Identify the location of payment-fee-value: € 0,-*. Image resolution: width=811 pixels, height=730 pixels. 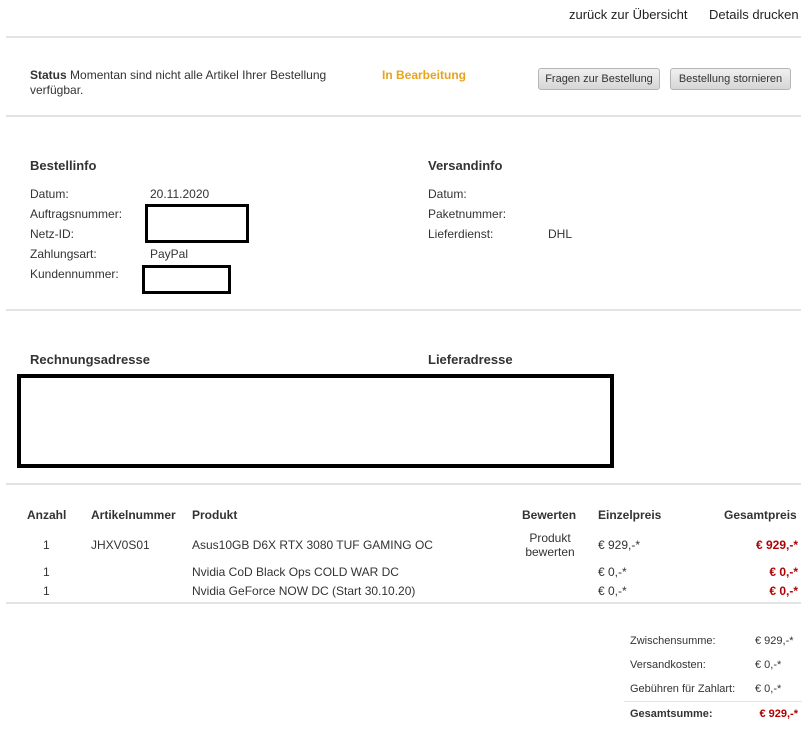
(768, 689).